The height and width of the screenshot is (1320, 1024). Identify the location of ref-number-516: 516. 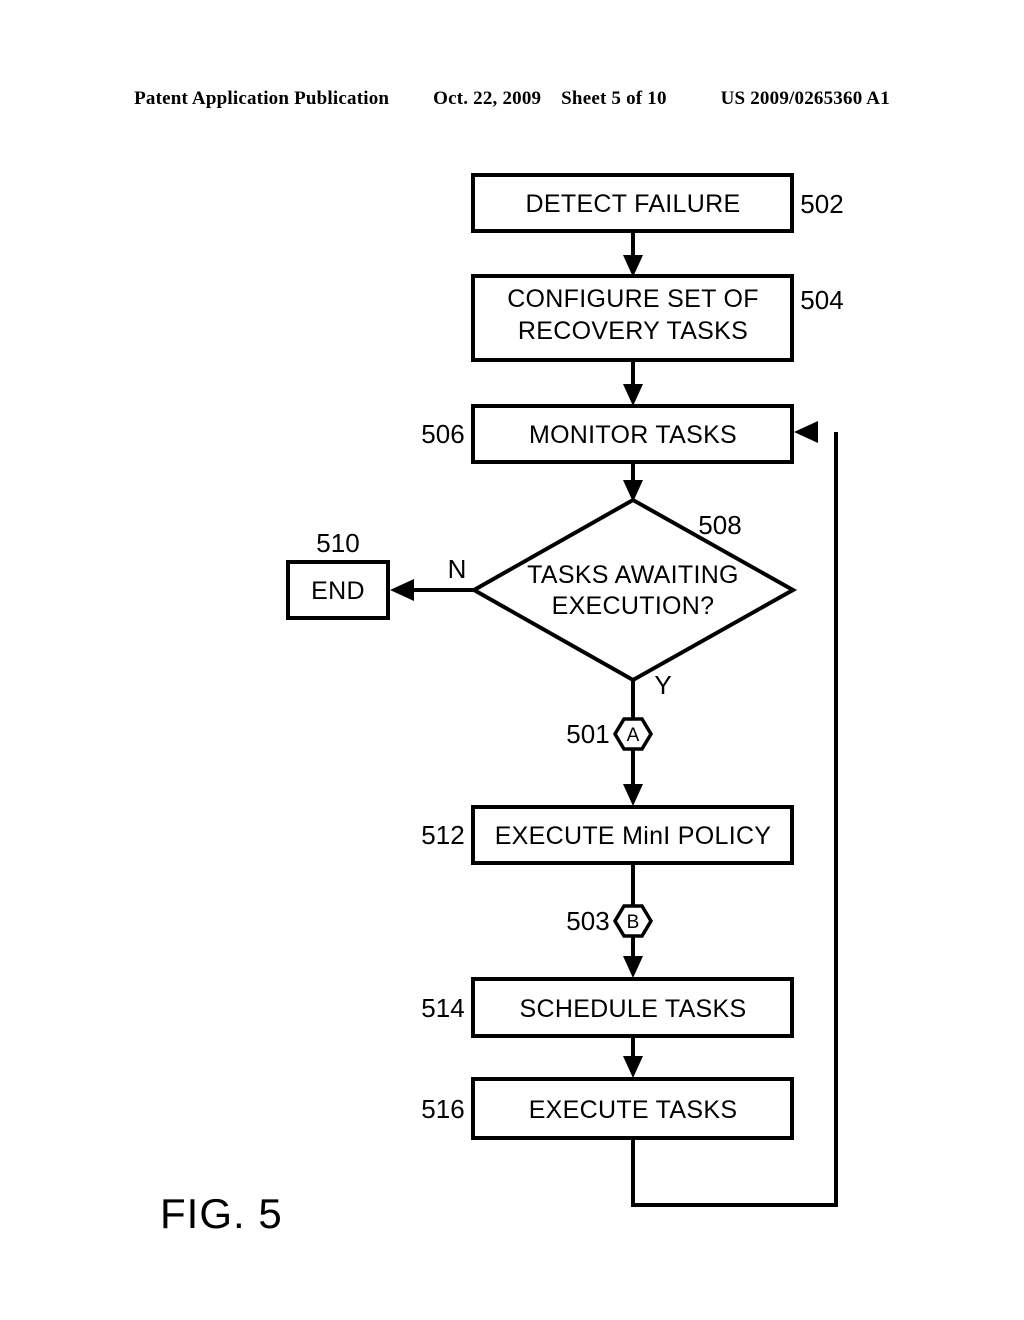
(442, 1109).